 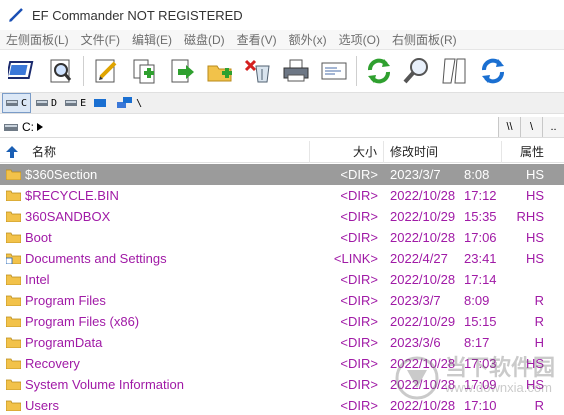 What do you see at coordinates (443, 258) in the screenshot?
I see `file-modified: 2022/4/27 23:41` at bounding box center [443, 258].